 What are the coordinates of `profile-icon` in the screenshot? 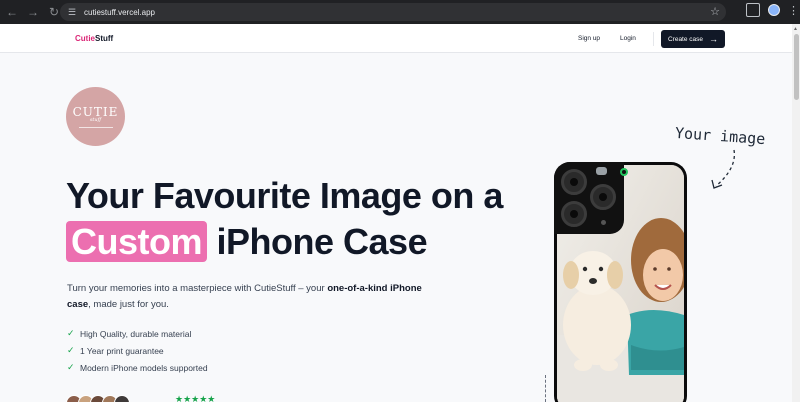 It's located at (774, 10).